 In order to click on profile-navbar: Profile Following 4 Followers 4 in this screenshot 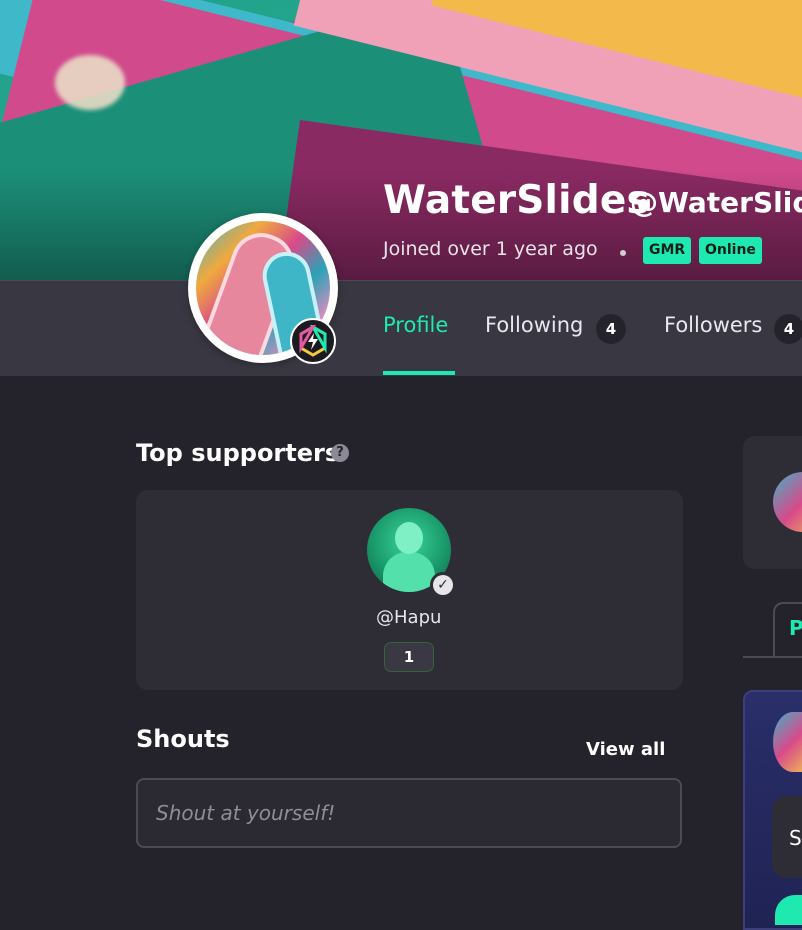, I will do `click(401, 328)`.